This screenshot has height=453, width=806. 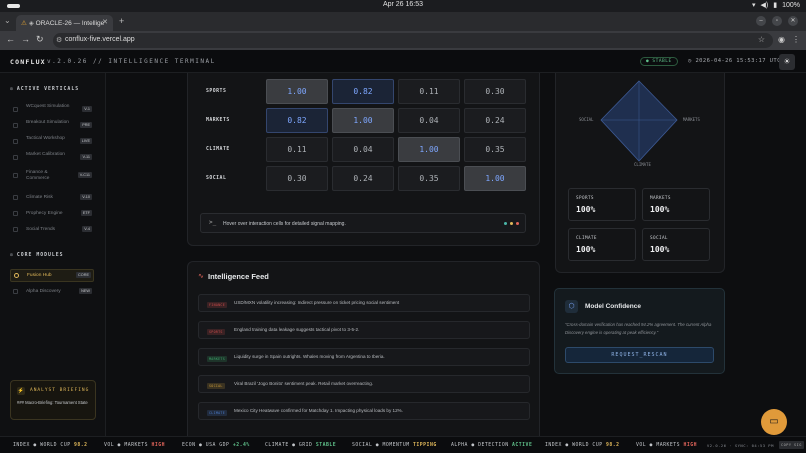 I want to click on feed-tag-badge: SOCIAL, so click(x=216, y=386).